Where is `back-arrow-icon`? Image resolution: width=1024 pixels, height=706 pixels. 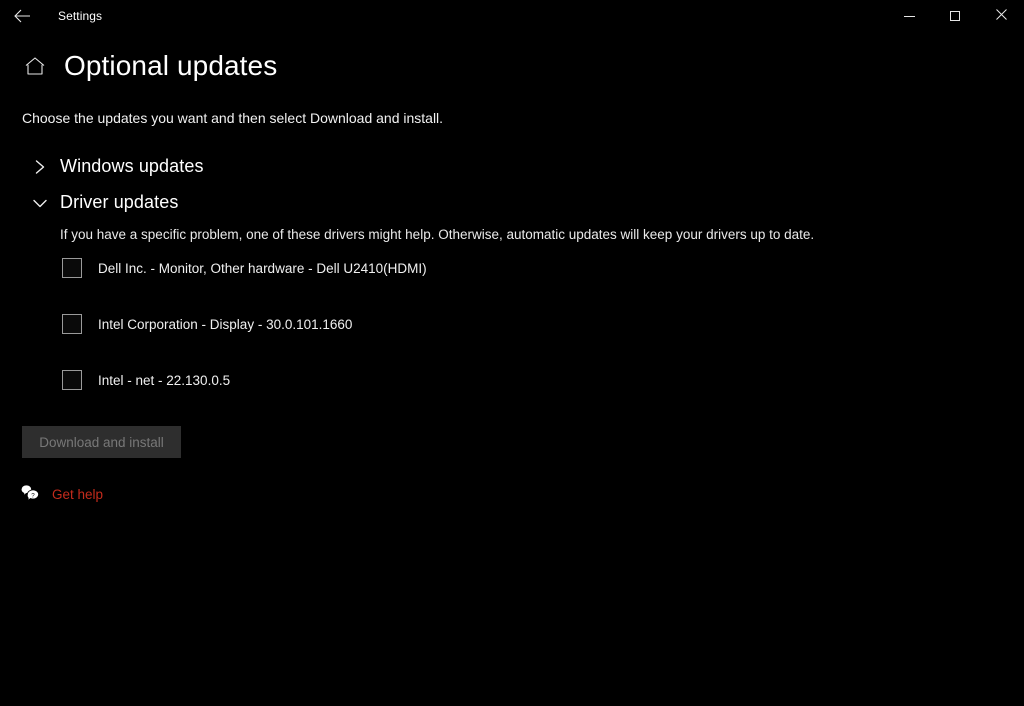 back-arrow-icon is located at coordinates (22, 16).